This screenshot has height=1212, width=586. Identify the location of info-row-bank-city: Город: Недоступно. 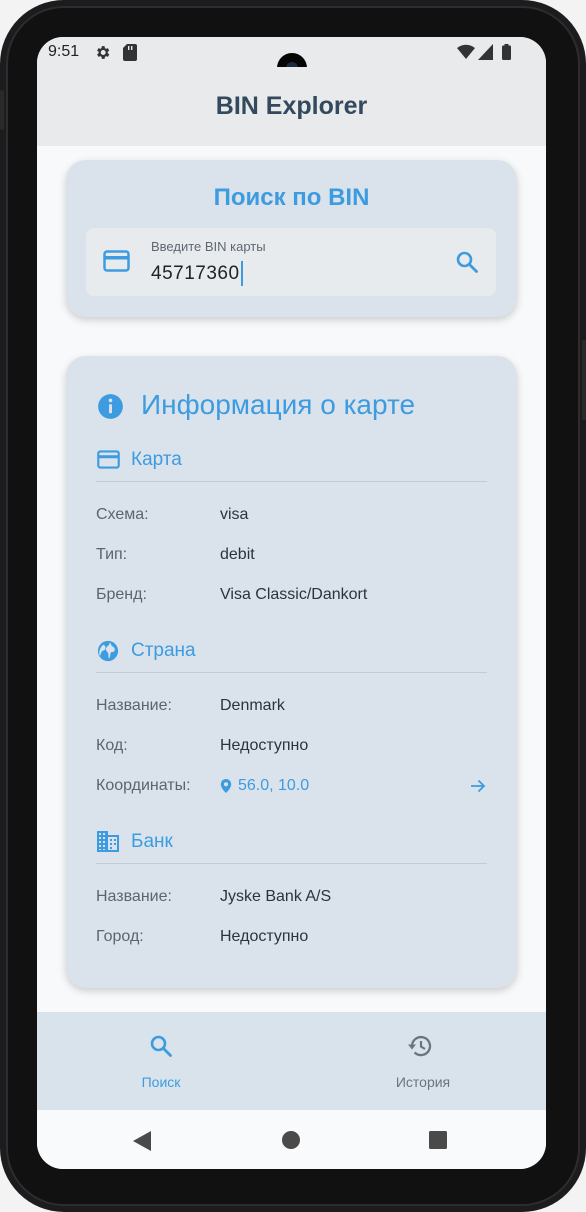
(291, 940).